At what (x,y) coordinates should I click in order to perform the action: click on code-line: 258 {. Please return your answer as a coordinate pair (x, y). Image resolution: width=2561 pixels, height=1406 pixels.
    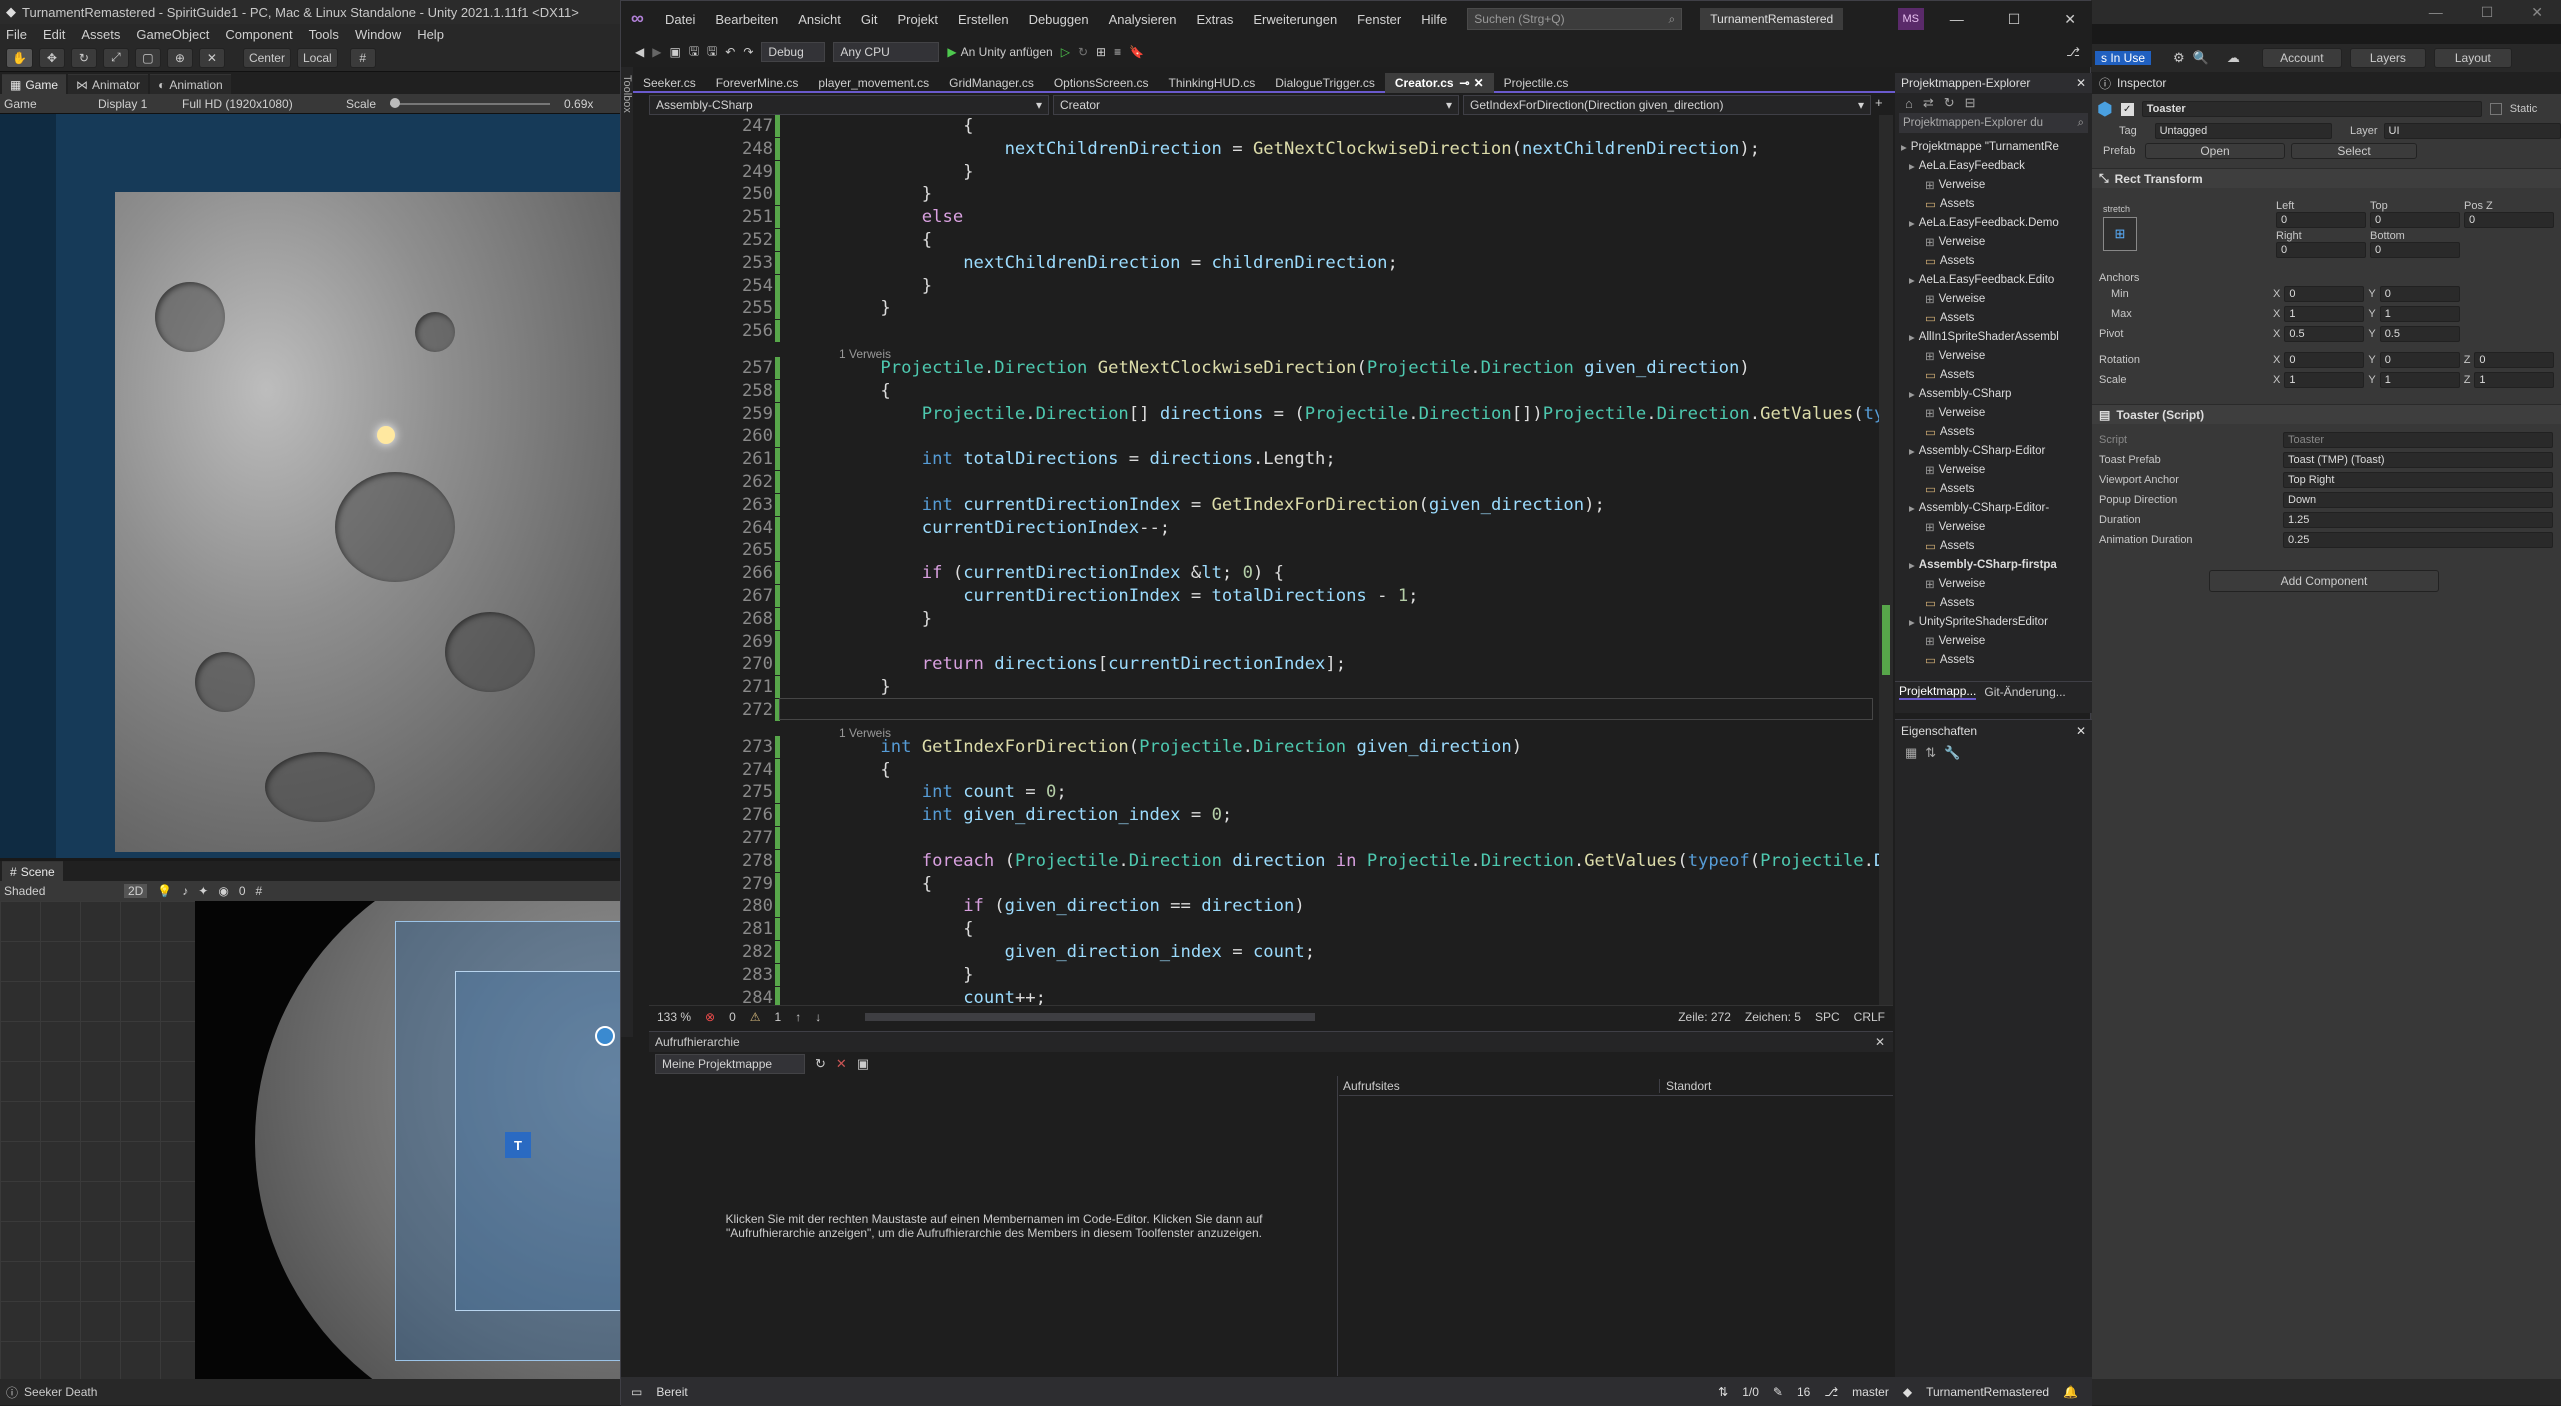
    Looking at the image, I should click on (1271, 390).